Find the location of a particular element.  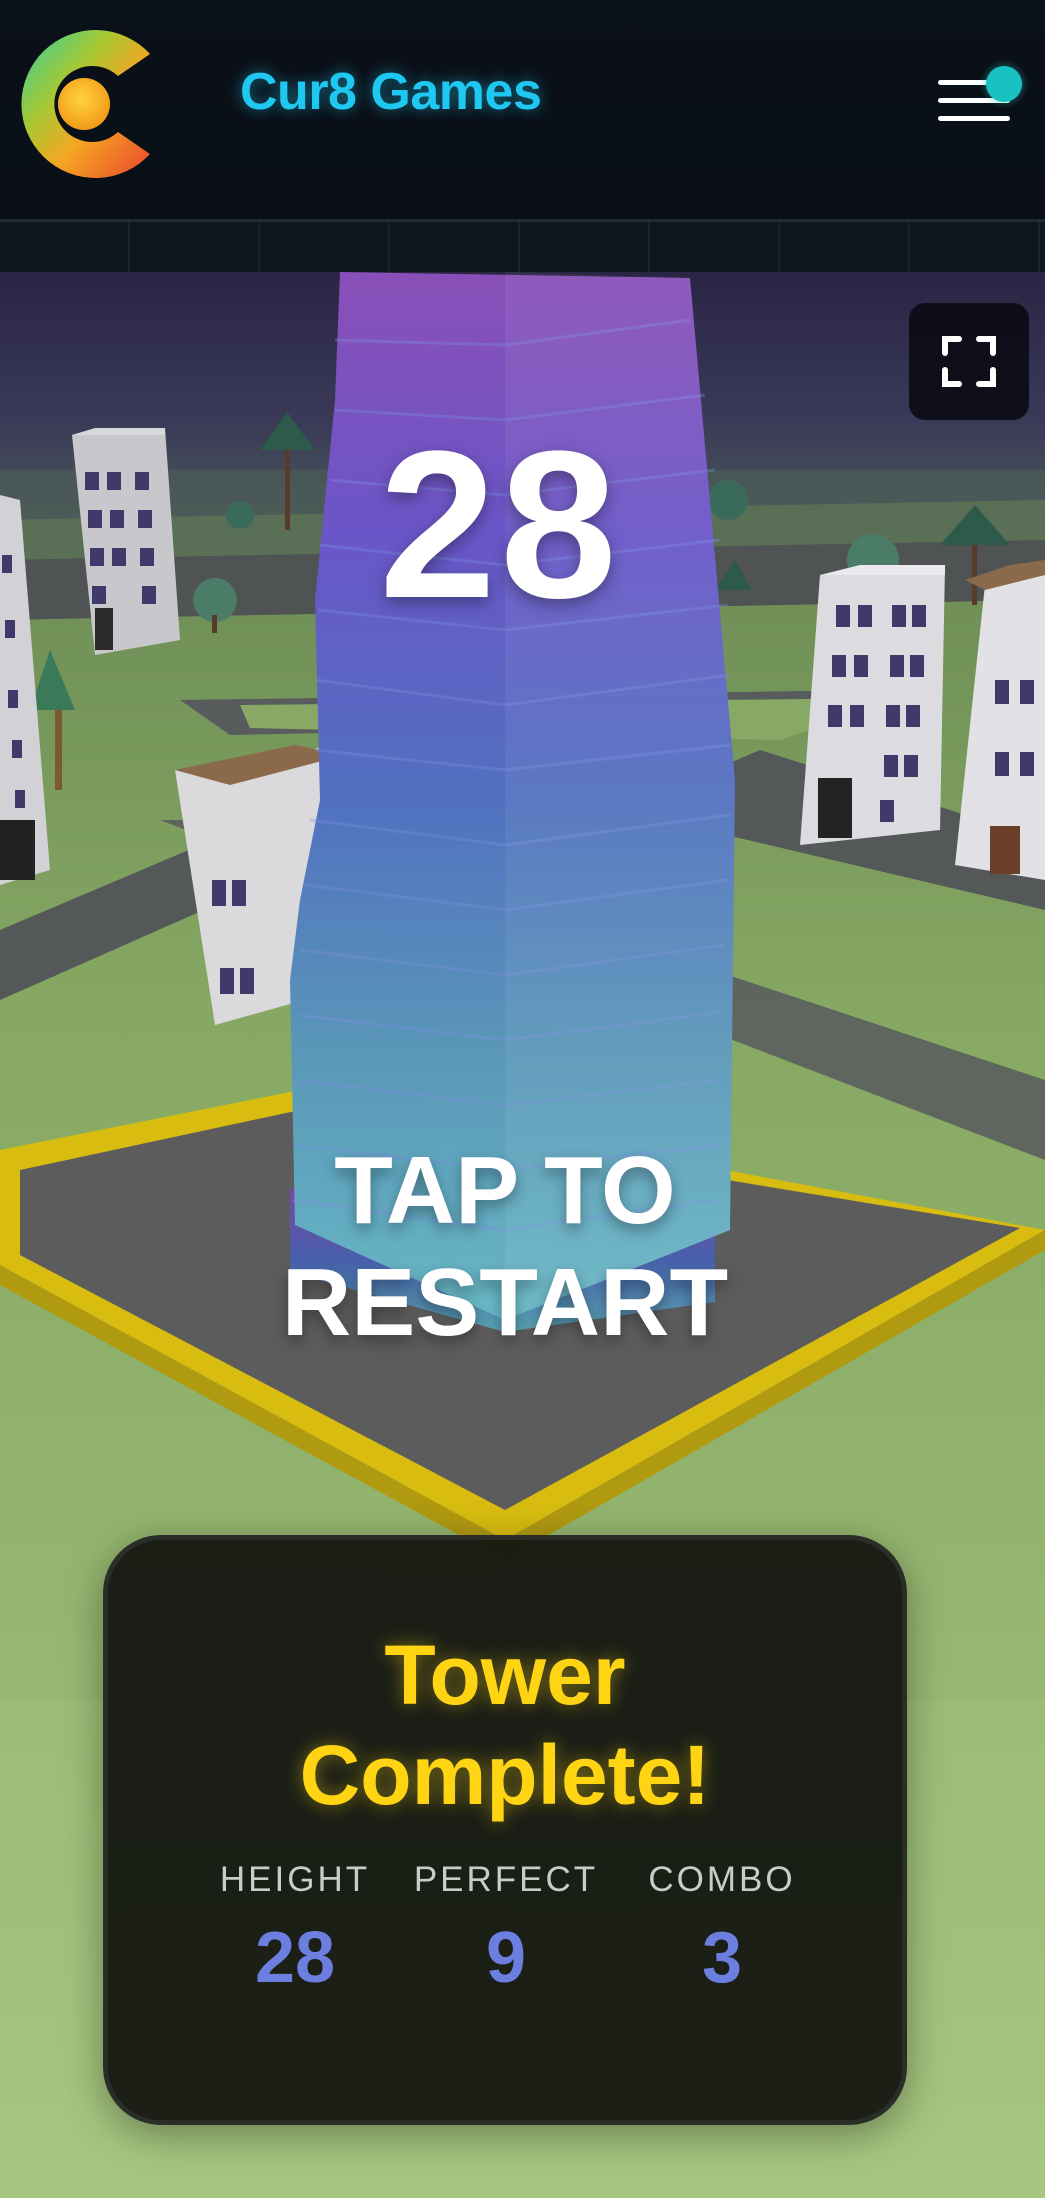

stat-combo: COMBO 3 is located at coordinates (722, 1927).